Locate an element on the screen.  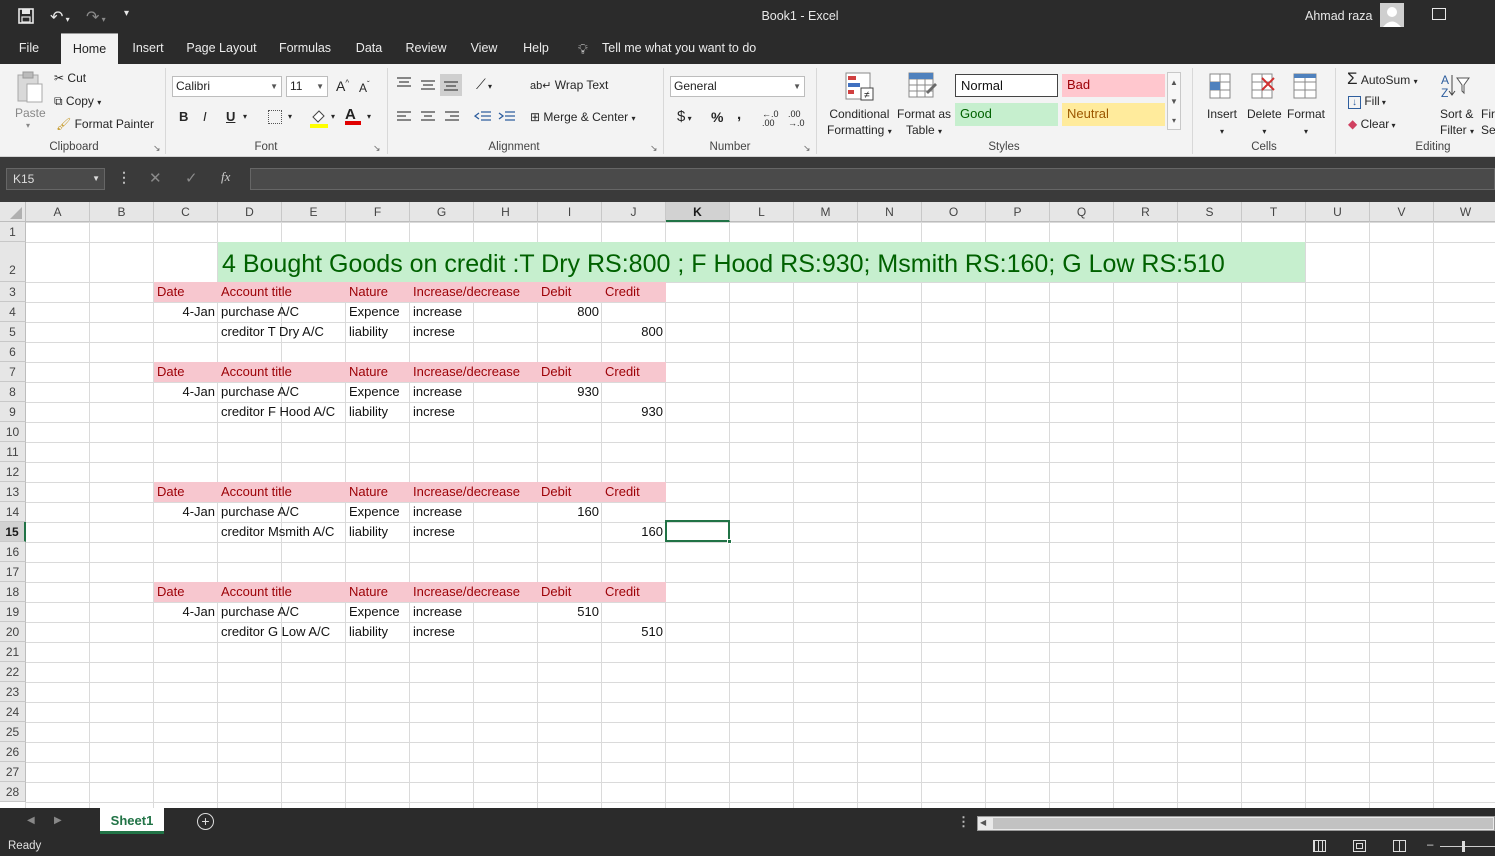
user-name: Ahmad raza is located at coordinates (1338, 16).